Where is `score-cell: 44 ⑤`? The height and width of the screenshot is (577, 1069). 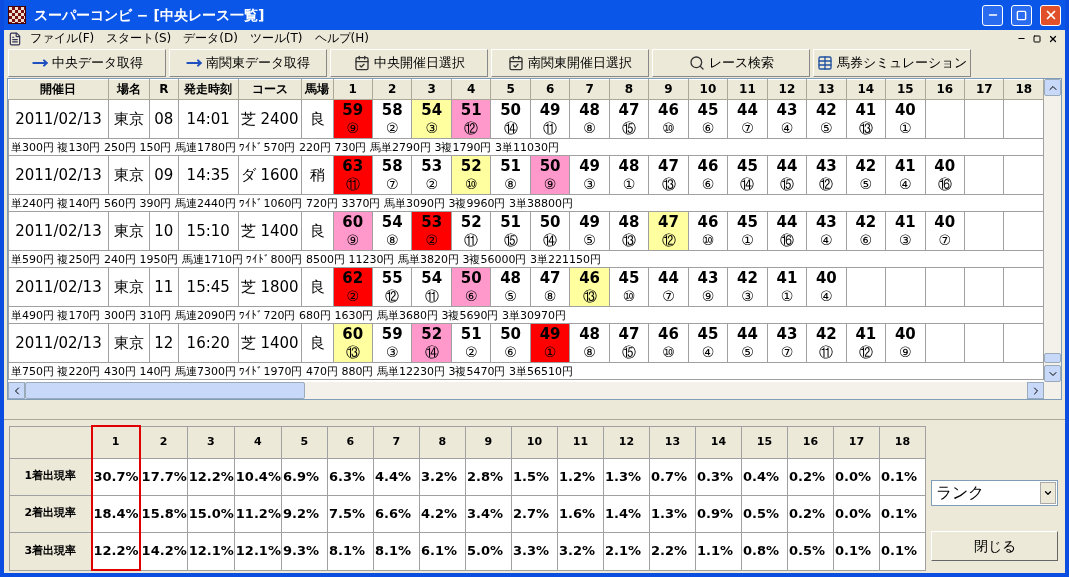
score-cell: 44 ⑤ is located at coordinates (747, 343).